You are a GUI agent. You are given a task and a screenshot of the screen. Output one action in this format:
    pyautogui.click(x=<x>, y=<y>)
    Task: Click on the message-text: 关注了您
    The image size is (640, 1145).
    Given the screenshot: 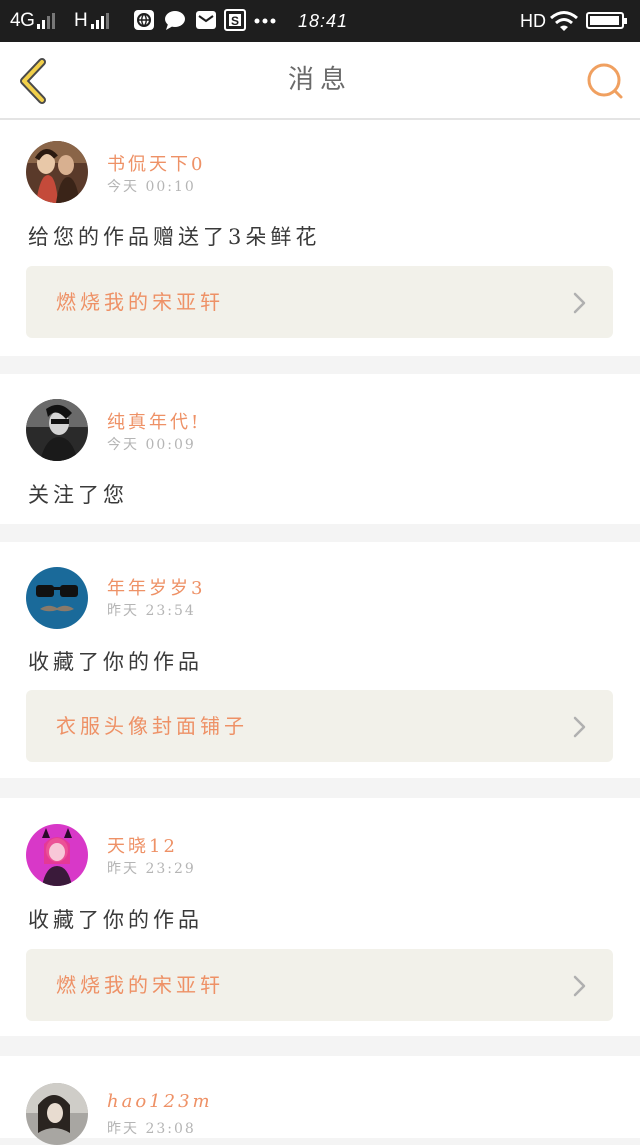 What is the action you would take?
    pyautogui.click(x=78, y=495)
    